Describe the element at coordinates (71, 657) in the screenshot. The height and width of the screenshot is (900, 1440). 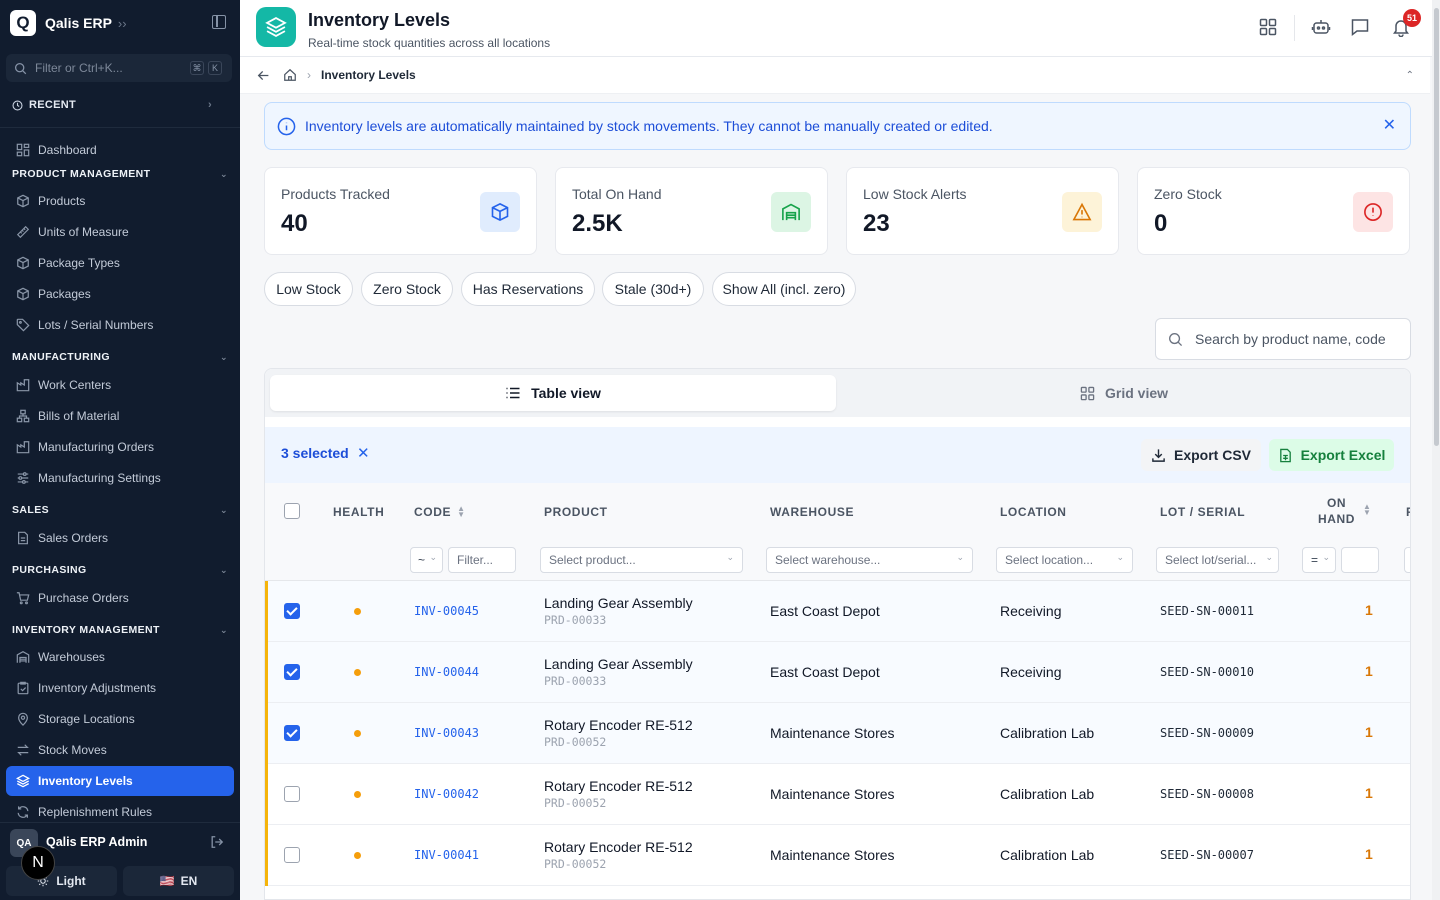
I see `sidebar-item-label: Warehouses` at that location.